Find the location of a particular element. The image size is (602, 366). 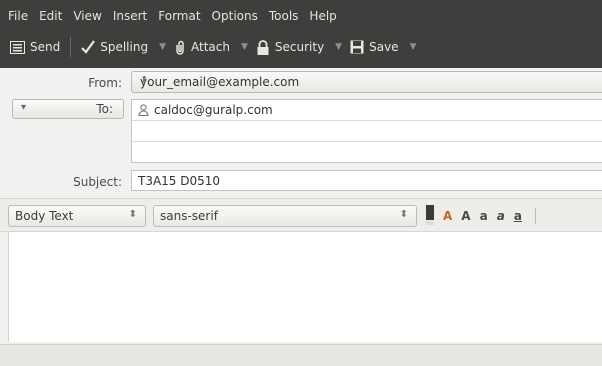

menu-help: Help is located at coordinates (322, 16).